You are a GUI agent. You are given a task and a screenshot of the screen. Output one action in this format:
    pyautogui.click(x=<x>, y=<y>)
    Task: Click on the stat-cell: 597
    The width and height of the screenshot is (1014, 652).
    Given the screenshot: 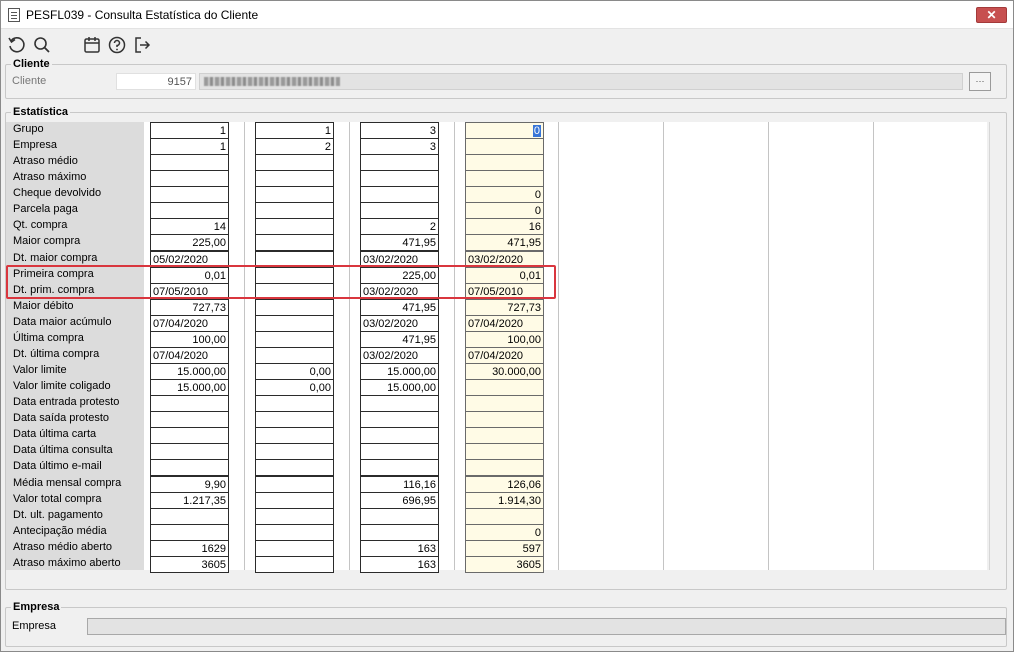 What is the action you would take?
    pyautogui.click(x=504, y=548)
    